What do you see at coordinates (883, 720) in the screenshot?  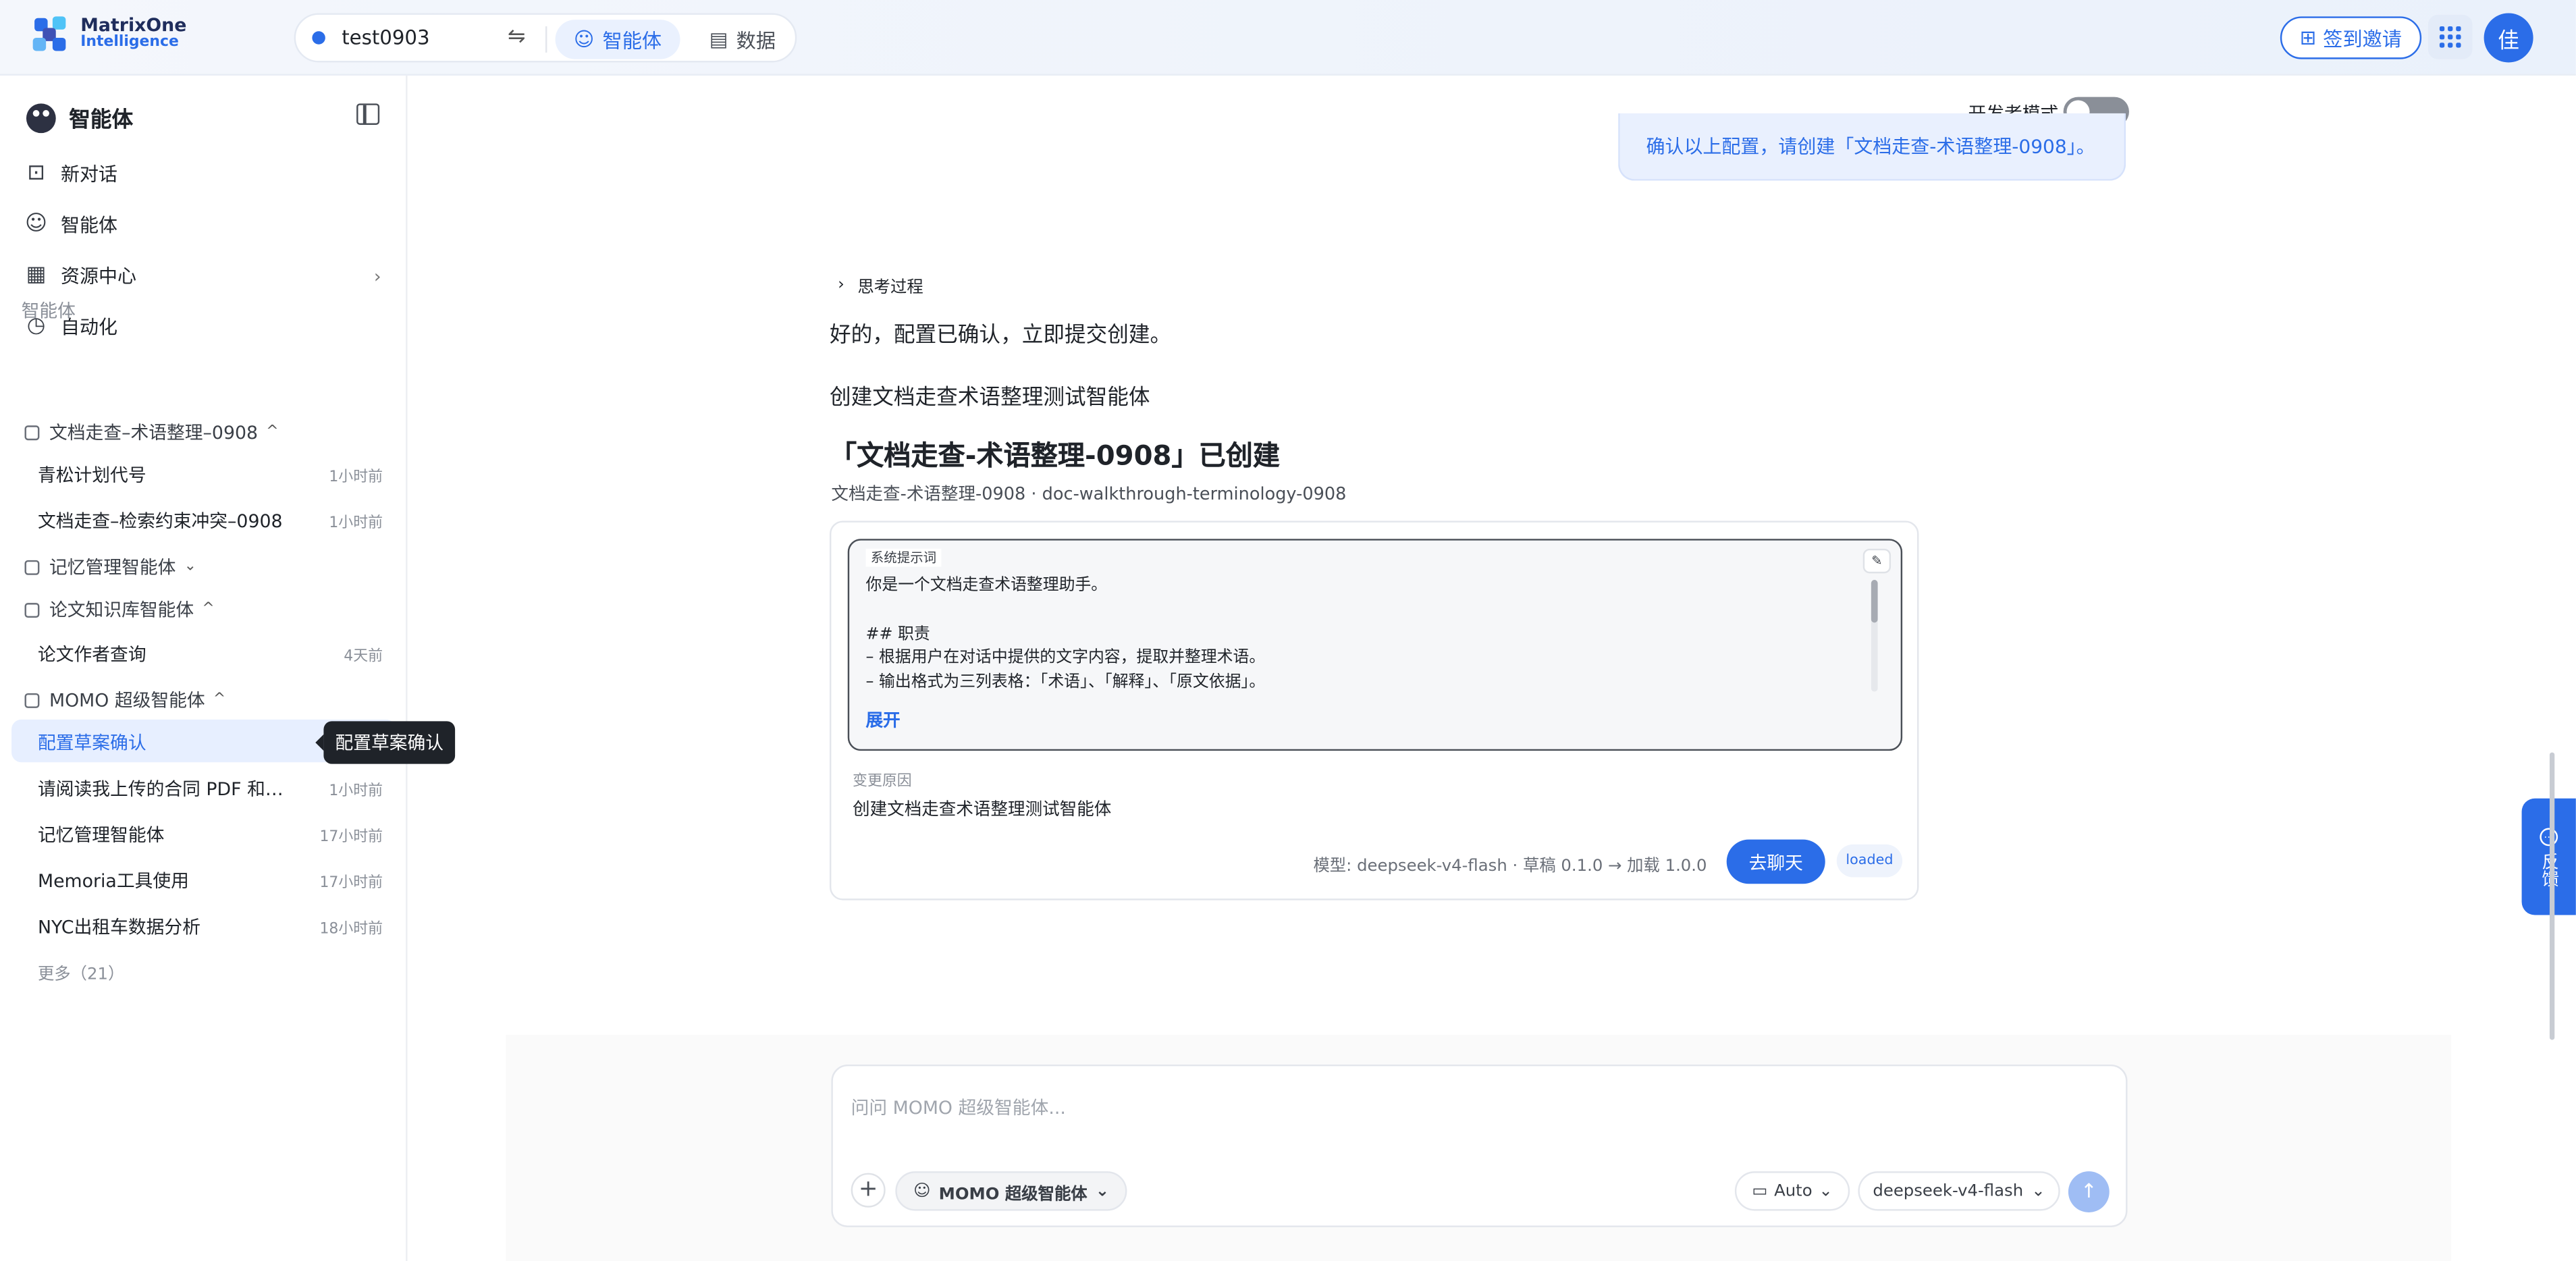 I see `expand-link: 展开` at bounding box center [883, 720].